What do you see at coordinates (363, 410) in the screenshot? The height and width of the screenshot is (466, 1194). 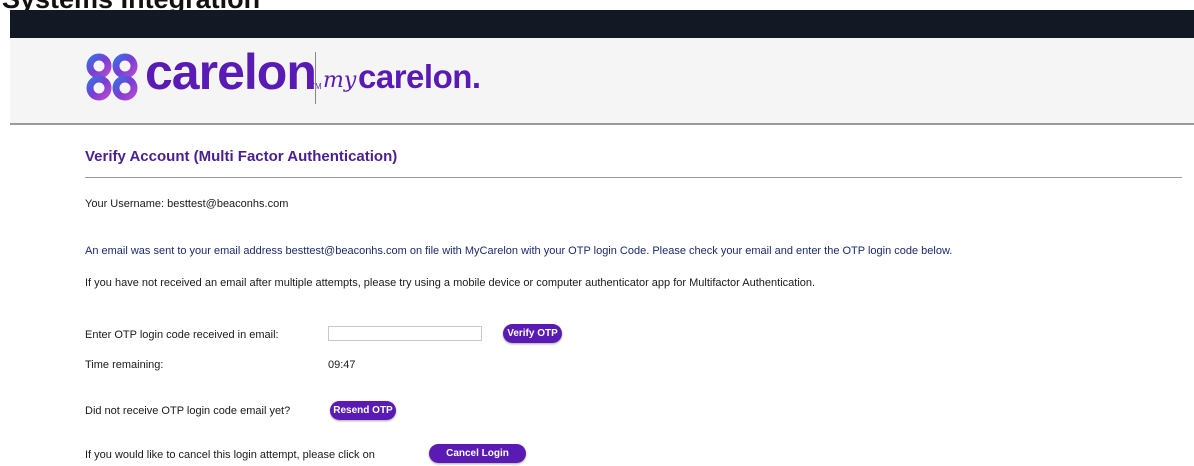 I see `resend-otp-button: Resend OTP` at bounding box center [363, 410].